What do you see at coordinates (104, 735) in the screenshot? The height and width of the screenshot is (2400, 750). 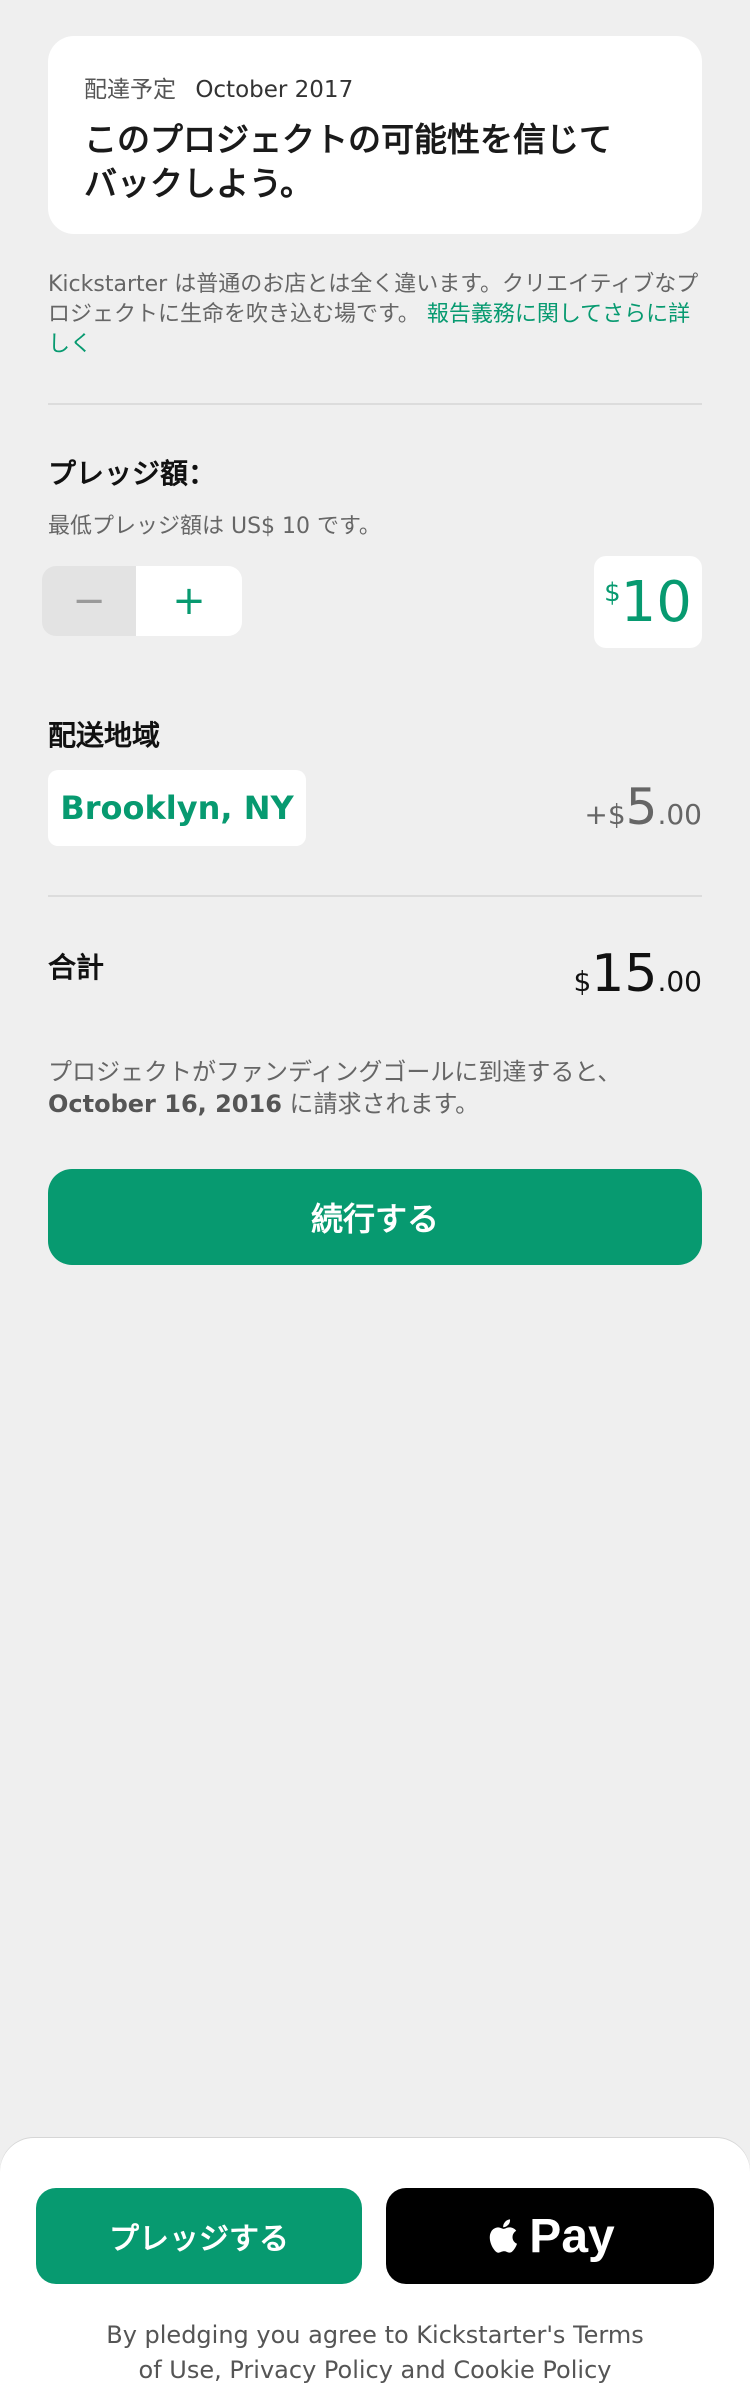 I see `shipping-label: 配送地域` at bounding box center [104, 735].